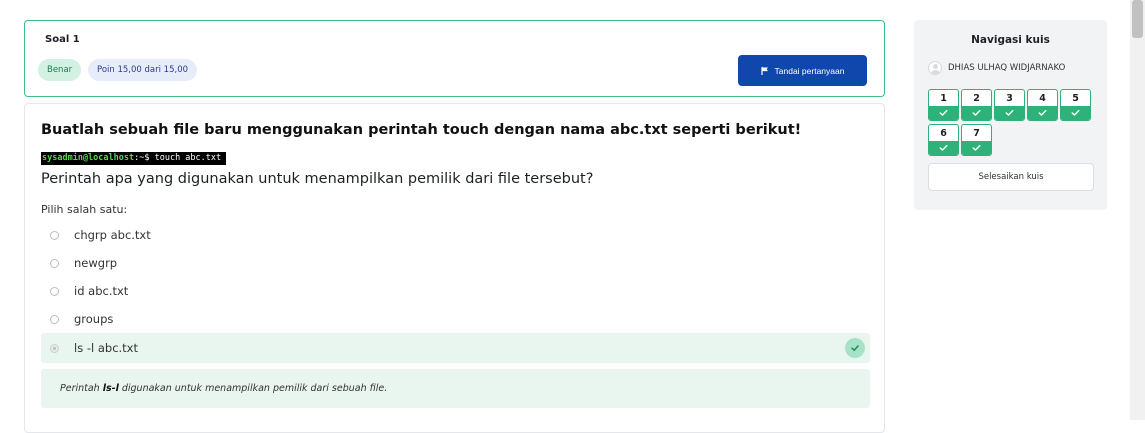  What do you see at coordinates (976, 98) in the screenshot?
I see `quiz-nav-number: 2` at bounding box center [976, 98].